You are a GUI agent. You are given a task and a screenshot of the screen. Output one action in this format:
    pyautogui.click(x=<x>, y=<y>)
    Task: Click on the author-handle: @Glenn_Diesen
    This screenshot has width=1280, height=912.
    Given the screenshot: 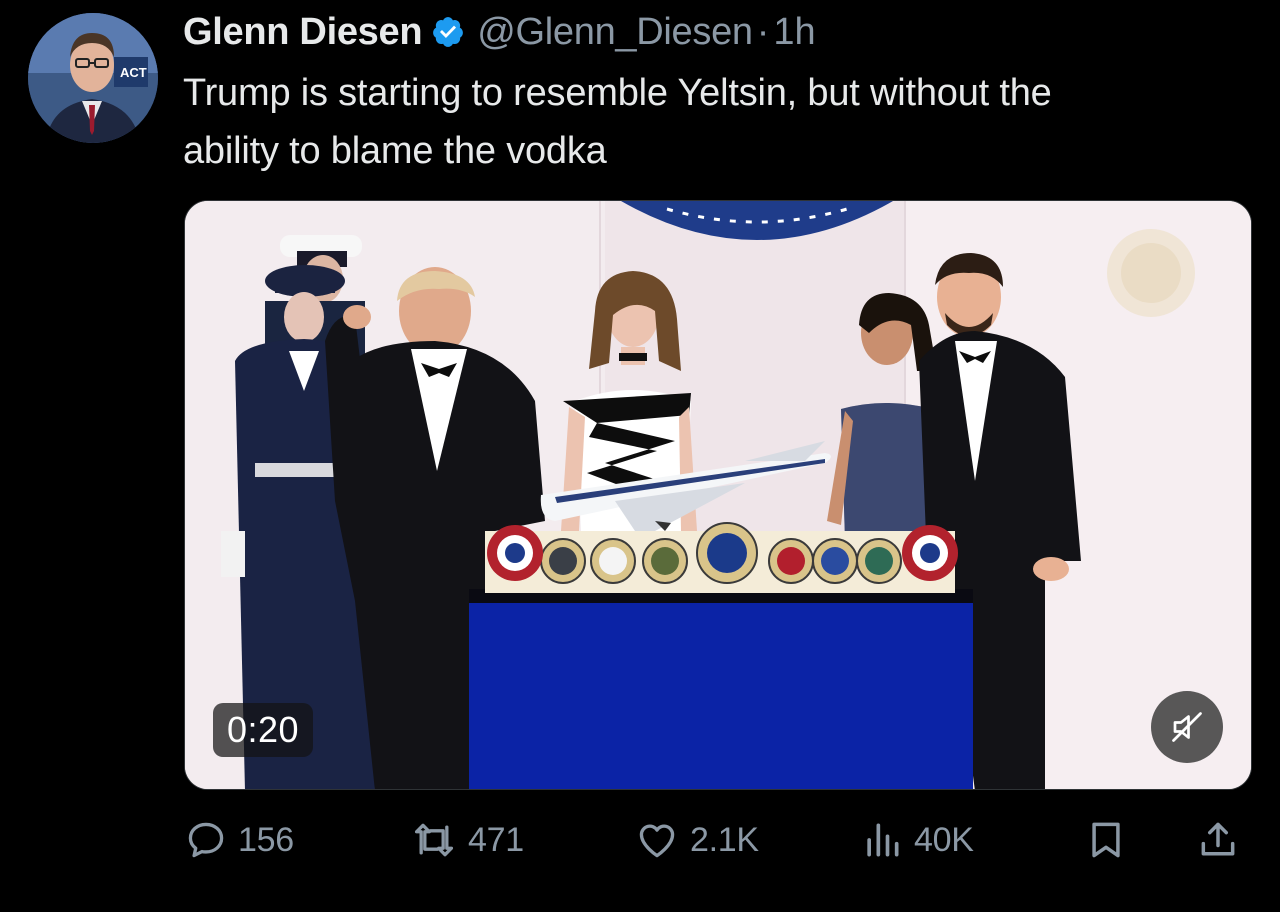 What is the action you would take?
    pyautogui.click(x=615, y=32)
    